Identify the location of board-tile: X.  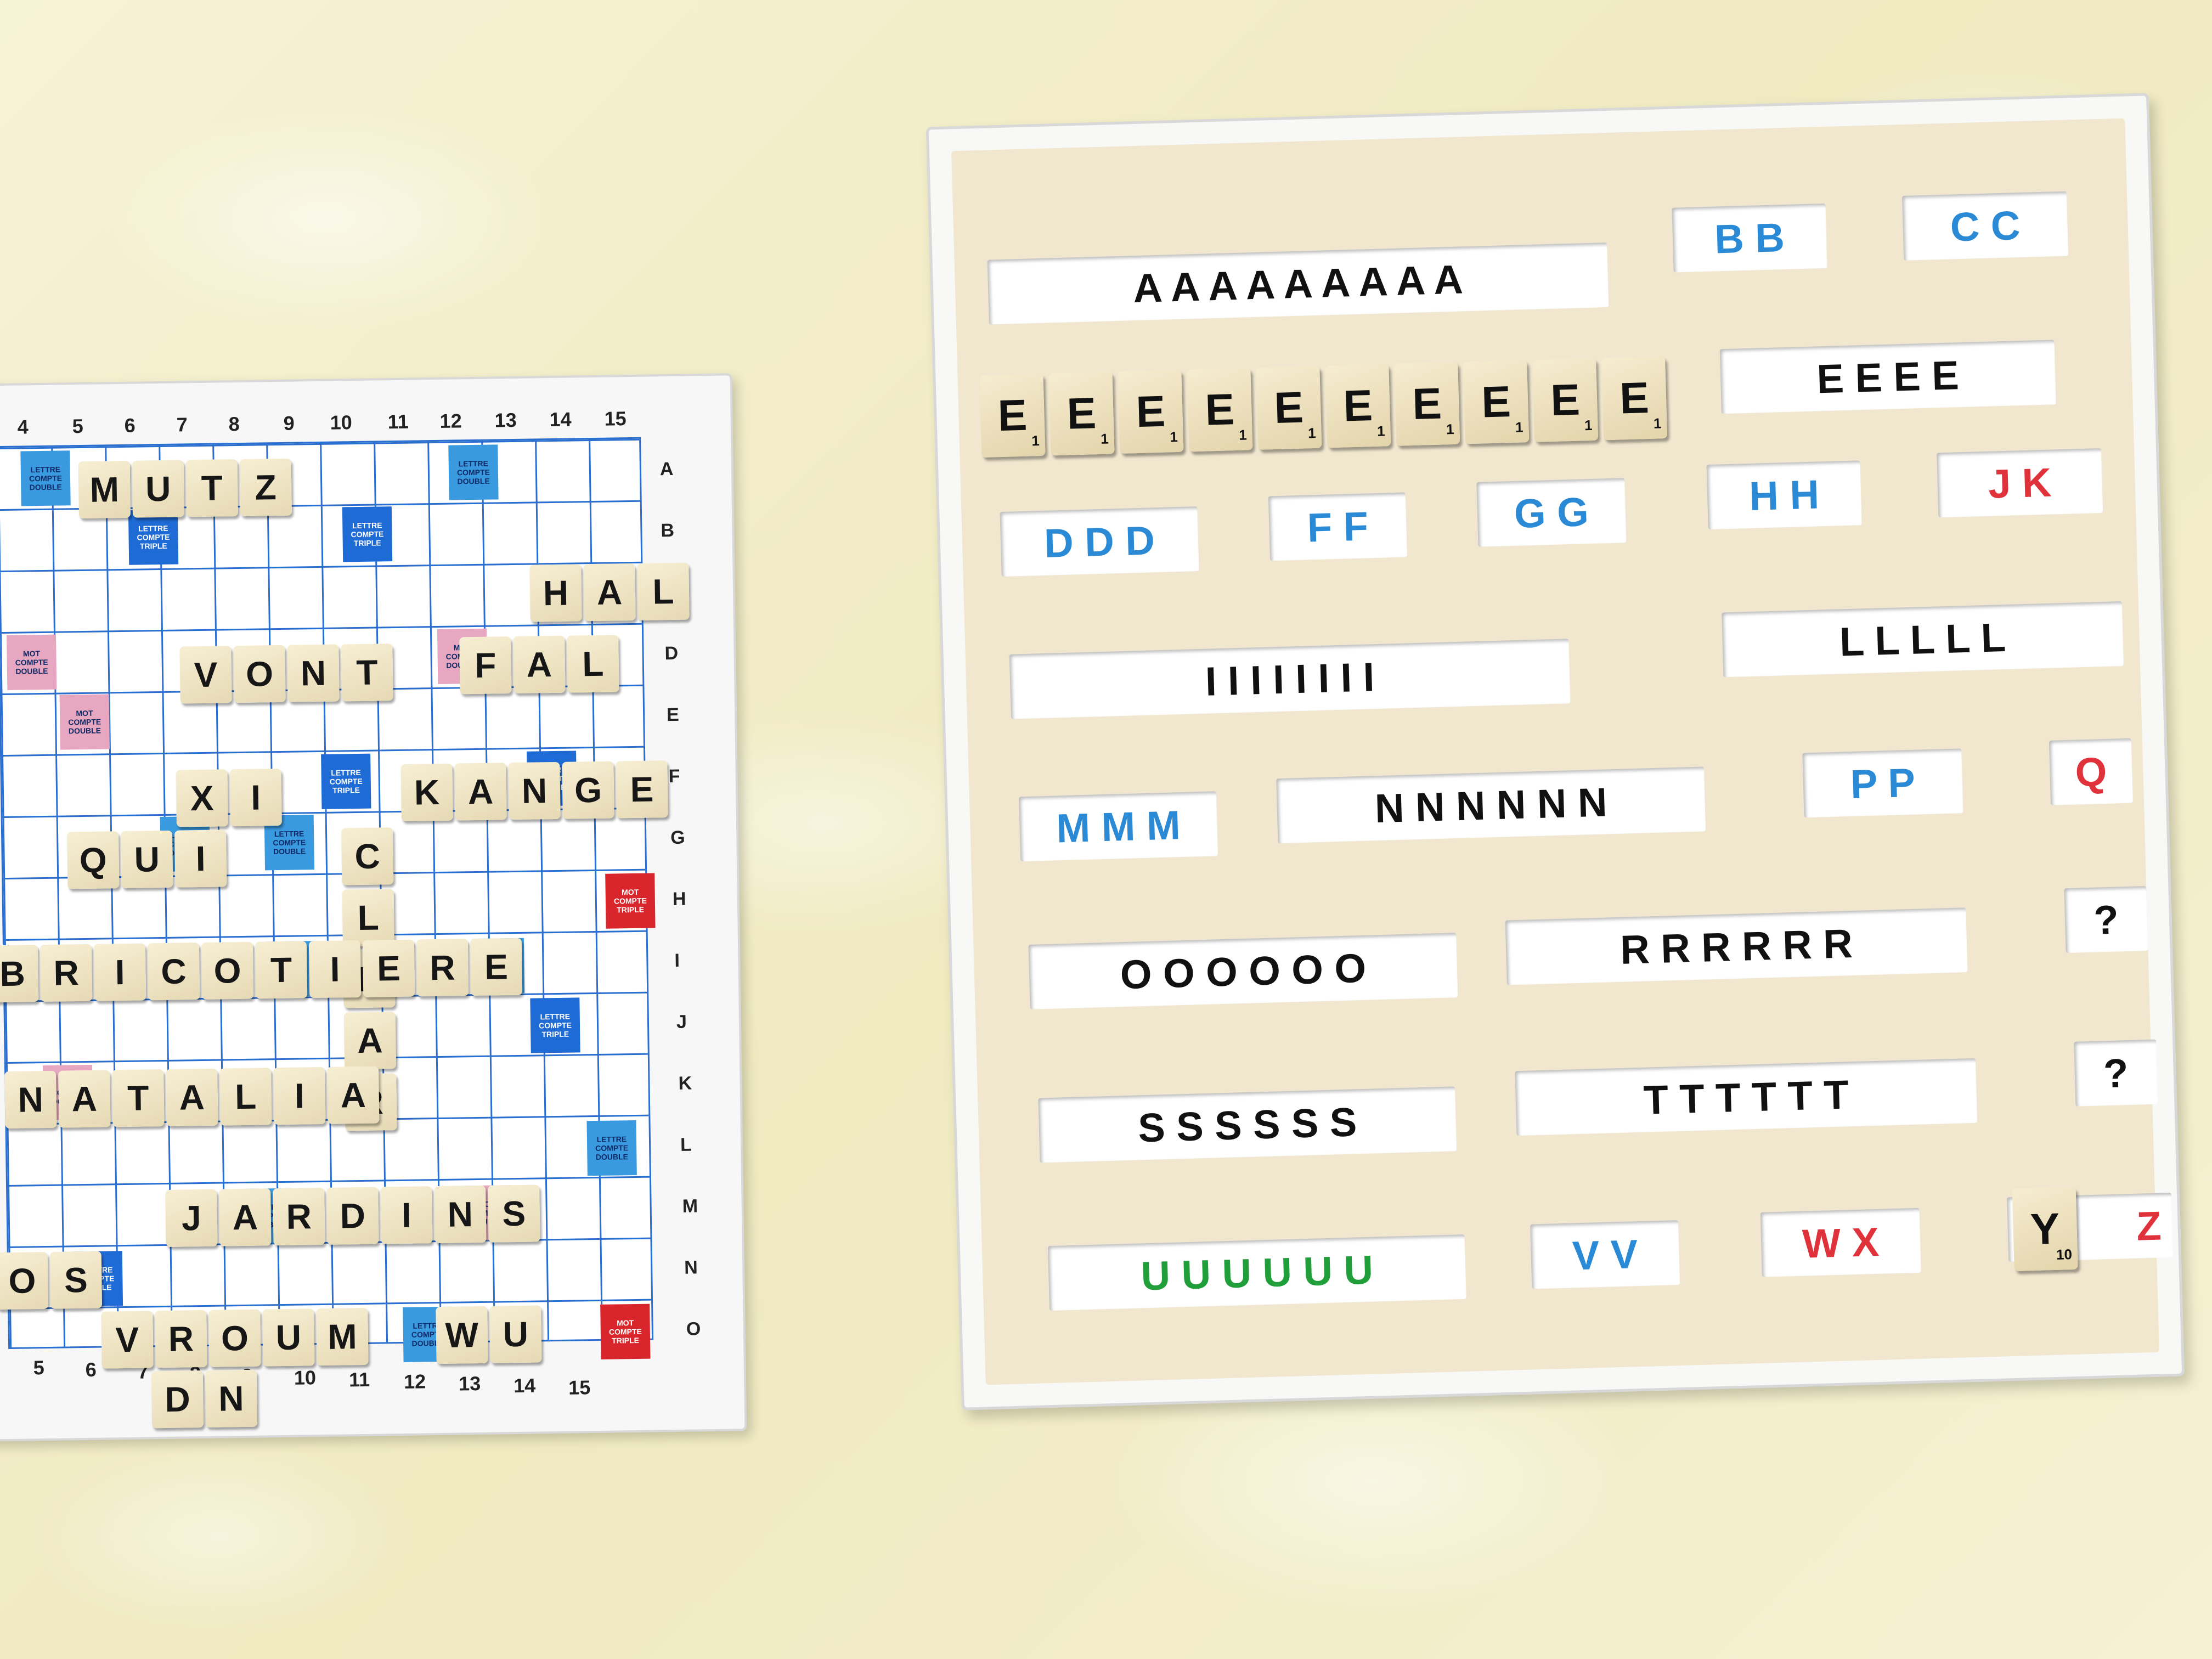
(202, 798).